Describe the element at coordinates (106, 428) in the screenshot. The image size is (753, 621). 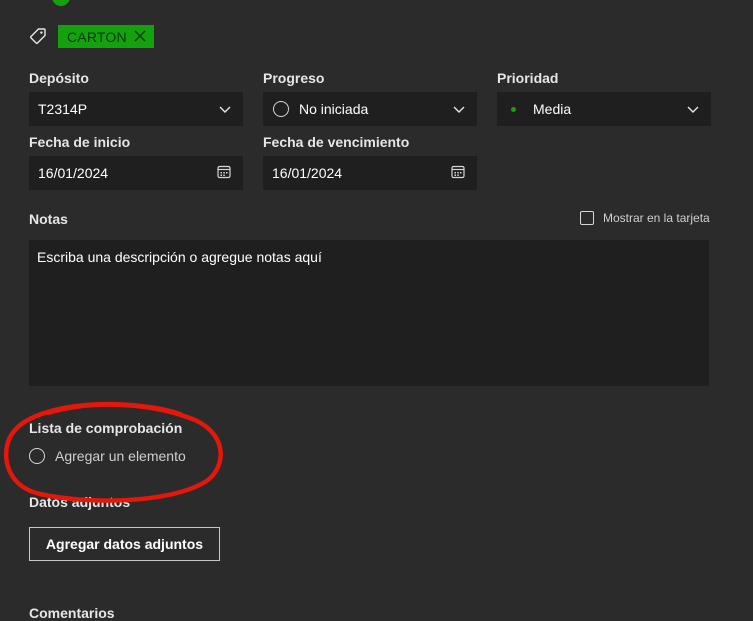
I see `checklist-label: Lista de comprobación` at that location.